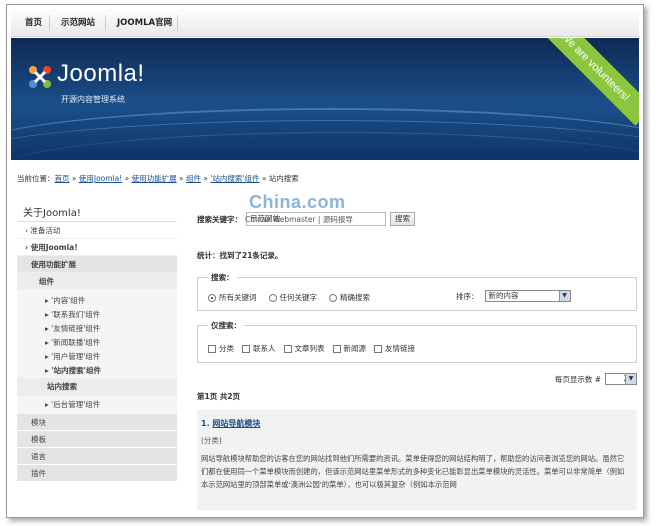  Describe the element at coordinates (76, 328) in the screenshot. I see `sidebar-item-label: '友情链接'组件` at that location.